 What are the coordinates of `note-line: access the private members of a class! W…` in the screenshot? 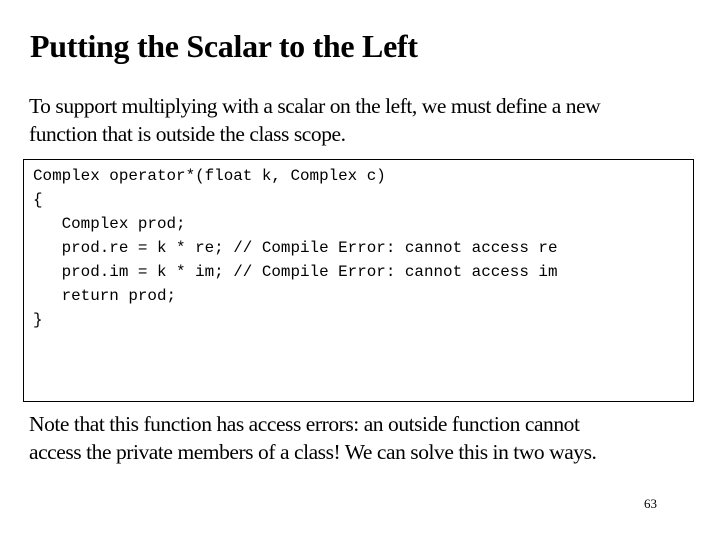 It's located at (313, 452).